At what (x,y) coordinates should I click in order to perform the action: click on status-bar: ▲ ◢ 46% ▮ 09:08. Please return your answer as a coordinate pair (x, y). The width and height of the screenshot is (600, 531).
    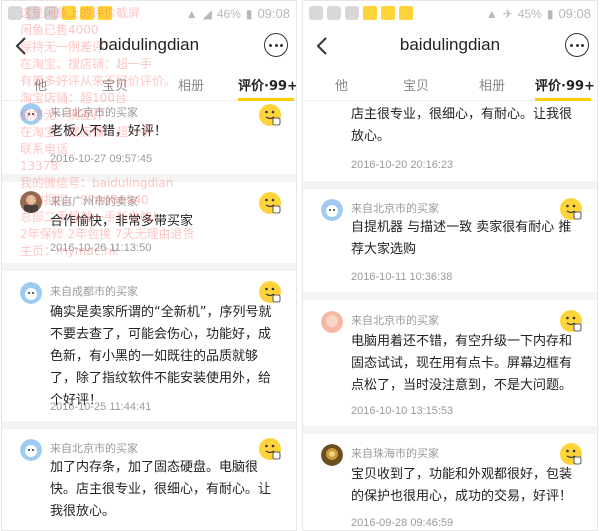
    Looking at the image, I should click on (149, 14).